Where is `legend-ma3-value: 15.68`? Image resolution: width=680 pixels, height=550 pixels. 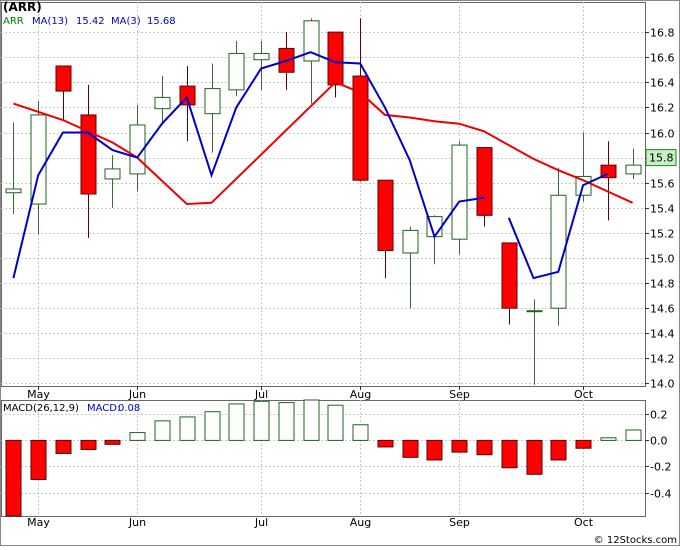
legend-ma3-value: 15.68 is located at coordinates (161, 21).